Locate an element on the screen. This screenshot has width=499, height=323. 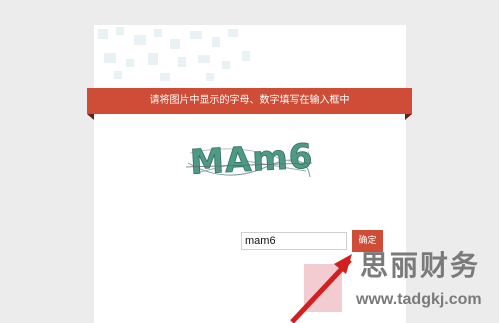
ribbon-fold-left is located at coordinates (90, 117).